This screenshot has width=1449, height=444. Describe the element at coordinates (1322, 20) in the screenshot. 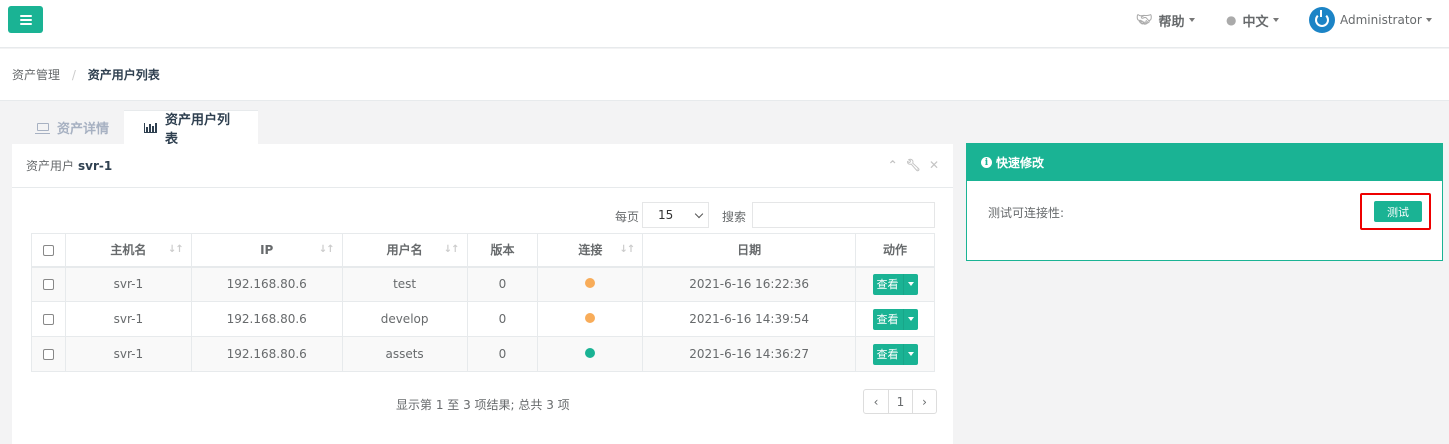

I see `power-avatar-icon` at that location.